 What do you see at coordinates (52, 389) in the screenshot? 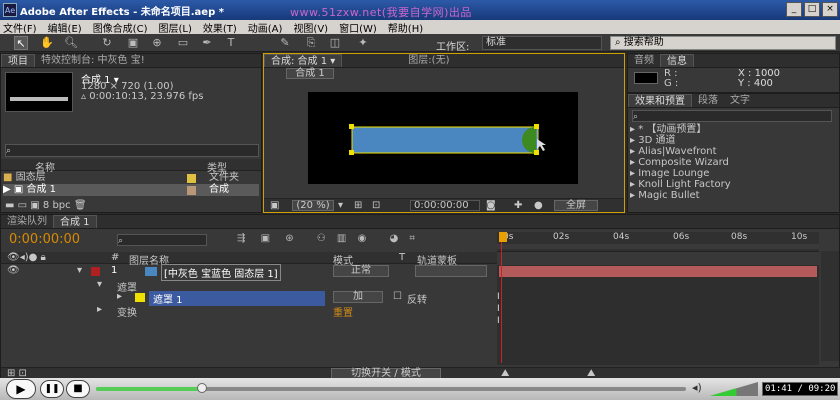
I see `pause-button: ❚❚` at bounding box center [52, 389].